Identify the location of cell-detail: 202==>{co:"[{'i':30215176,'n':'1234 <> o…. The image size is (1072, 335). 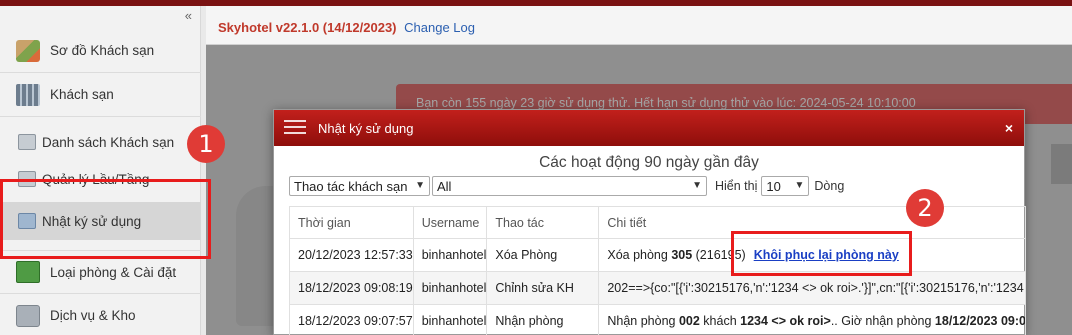
(812, 288).